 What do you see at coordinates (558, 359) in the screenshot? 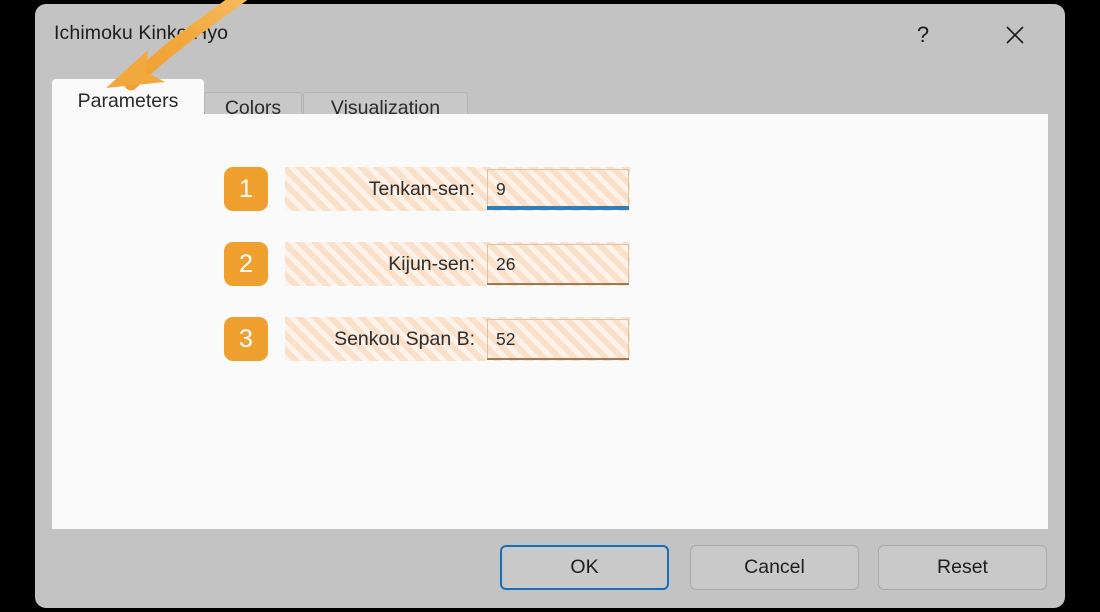
I see `input-underline-senkou-span-b` at bounding box center [558, 359].